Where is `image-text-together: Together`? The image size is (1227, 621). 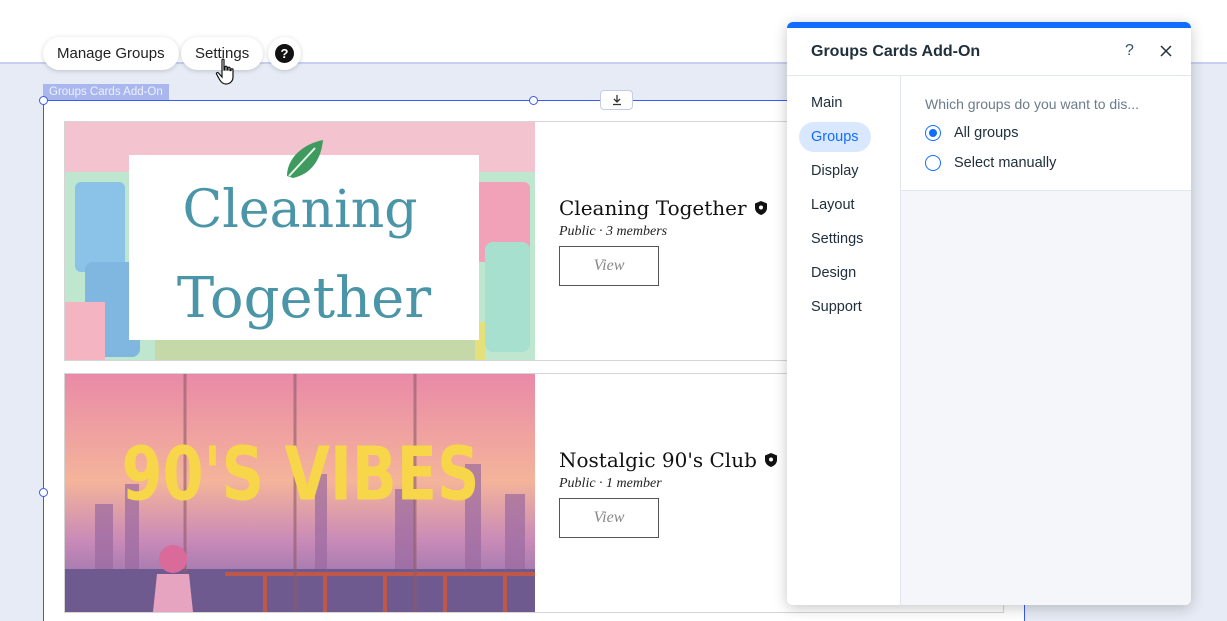
image-text-together: Together is located at coordinates (304, 298).